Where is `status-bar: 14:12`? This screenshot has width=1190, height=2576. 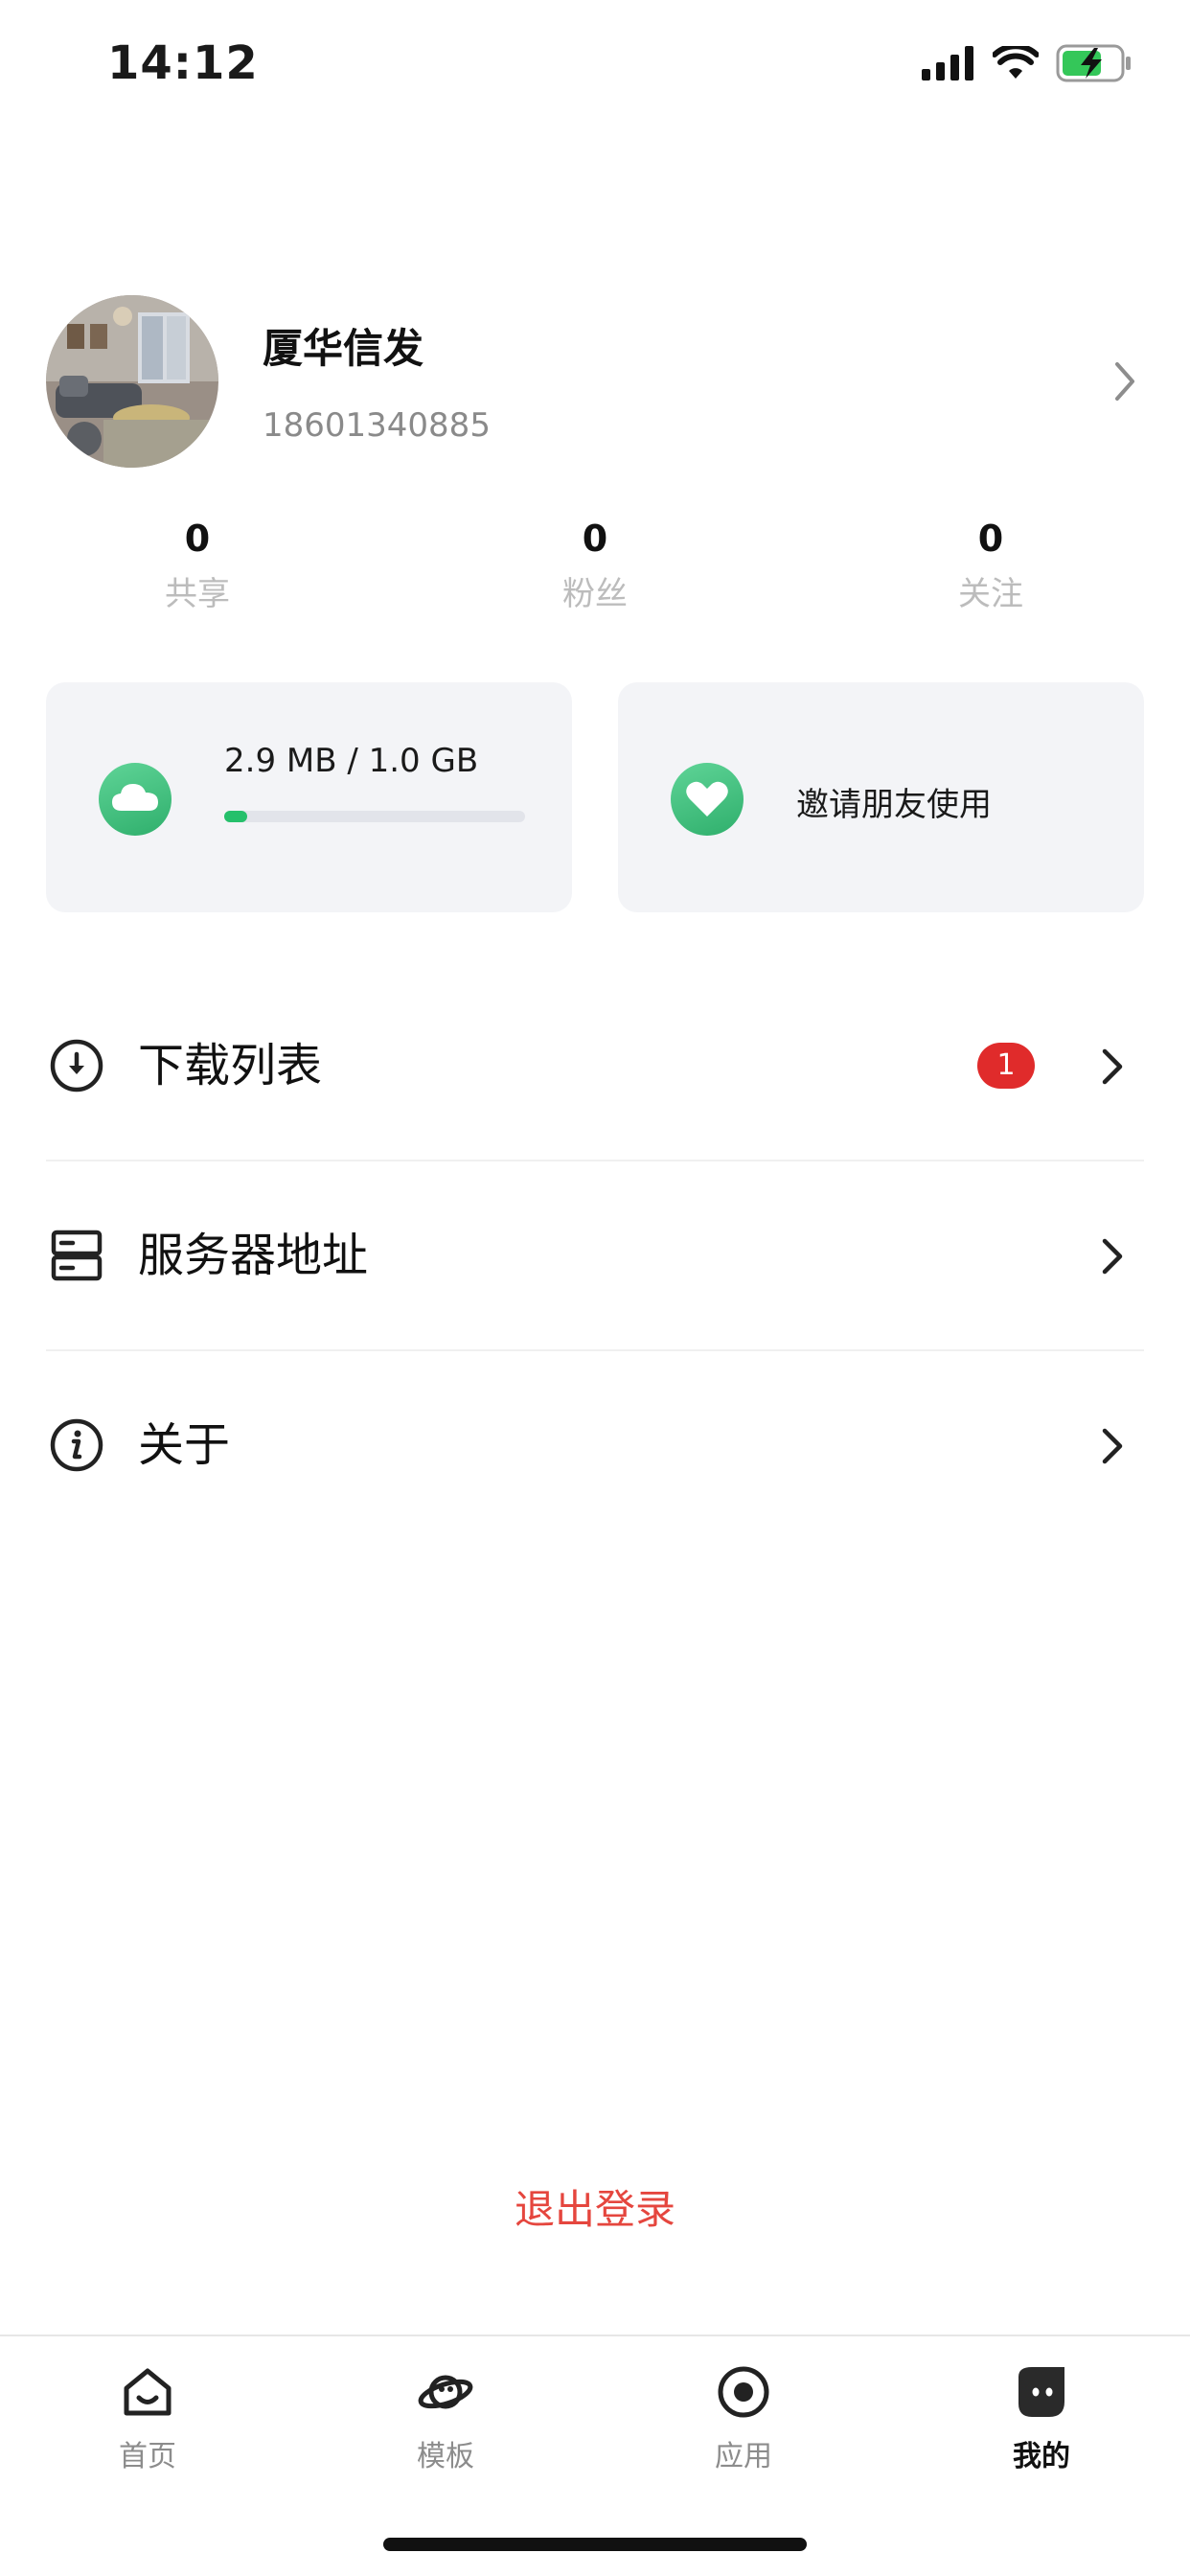
status-bar: 14:12 is located at coordinates (595, 63).